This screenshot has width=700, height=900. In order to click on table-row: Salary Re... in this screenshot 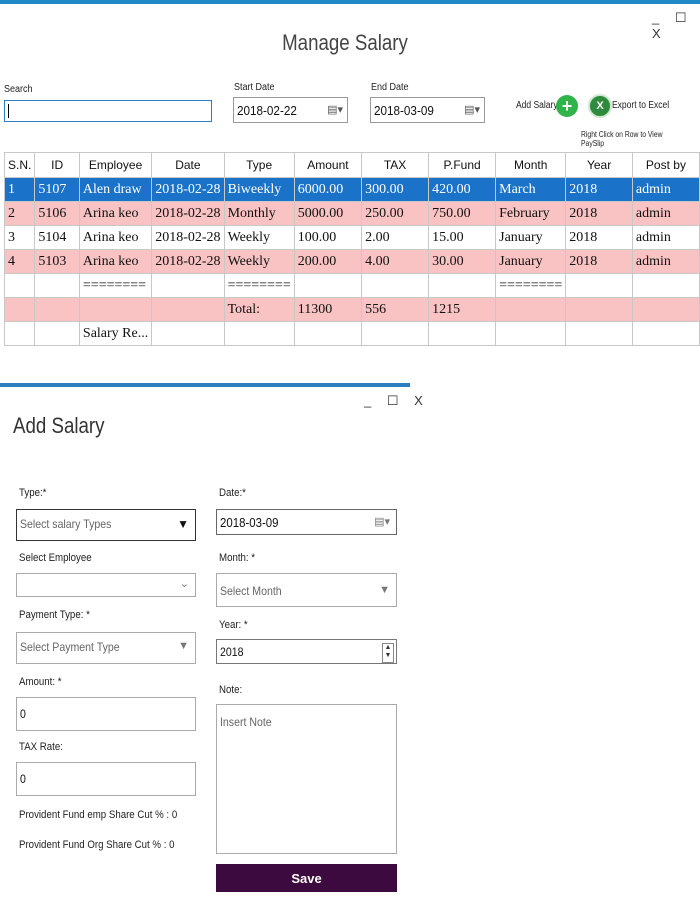, I will do `click(351, 333)`.